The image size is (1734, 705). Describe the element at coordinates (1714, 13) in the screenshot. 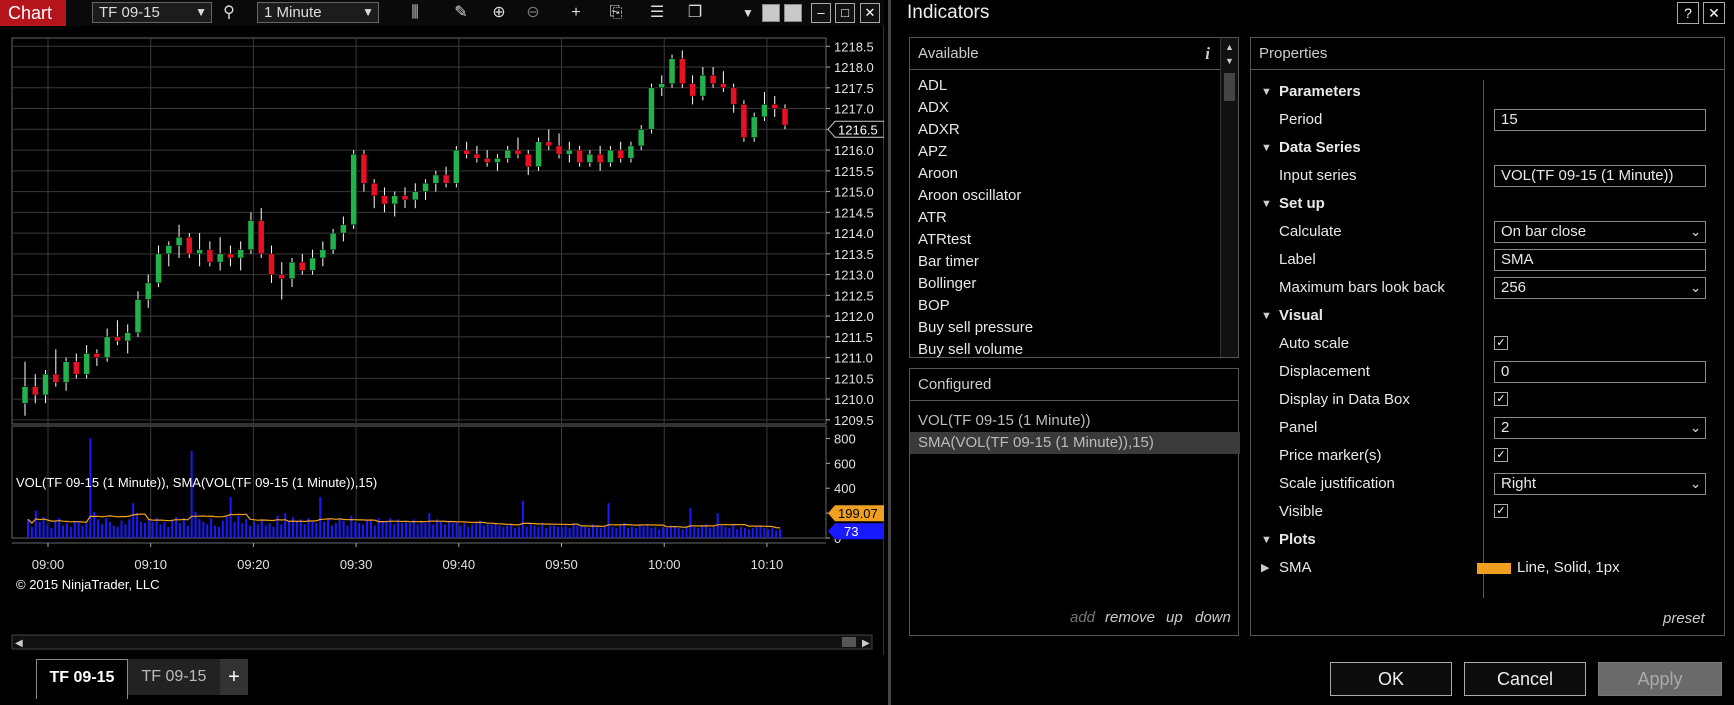

I see `dialog-close-button: ✕` at that location.